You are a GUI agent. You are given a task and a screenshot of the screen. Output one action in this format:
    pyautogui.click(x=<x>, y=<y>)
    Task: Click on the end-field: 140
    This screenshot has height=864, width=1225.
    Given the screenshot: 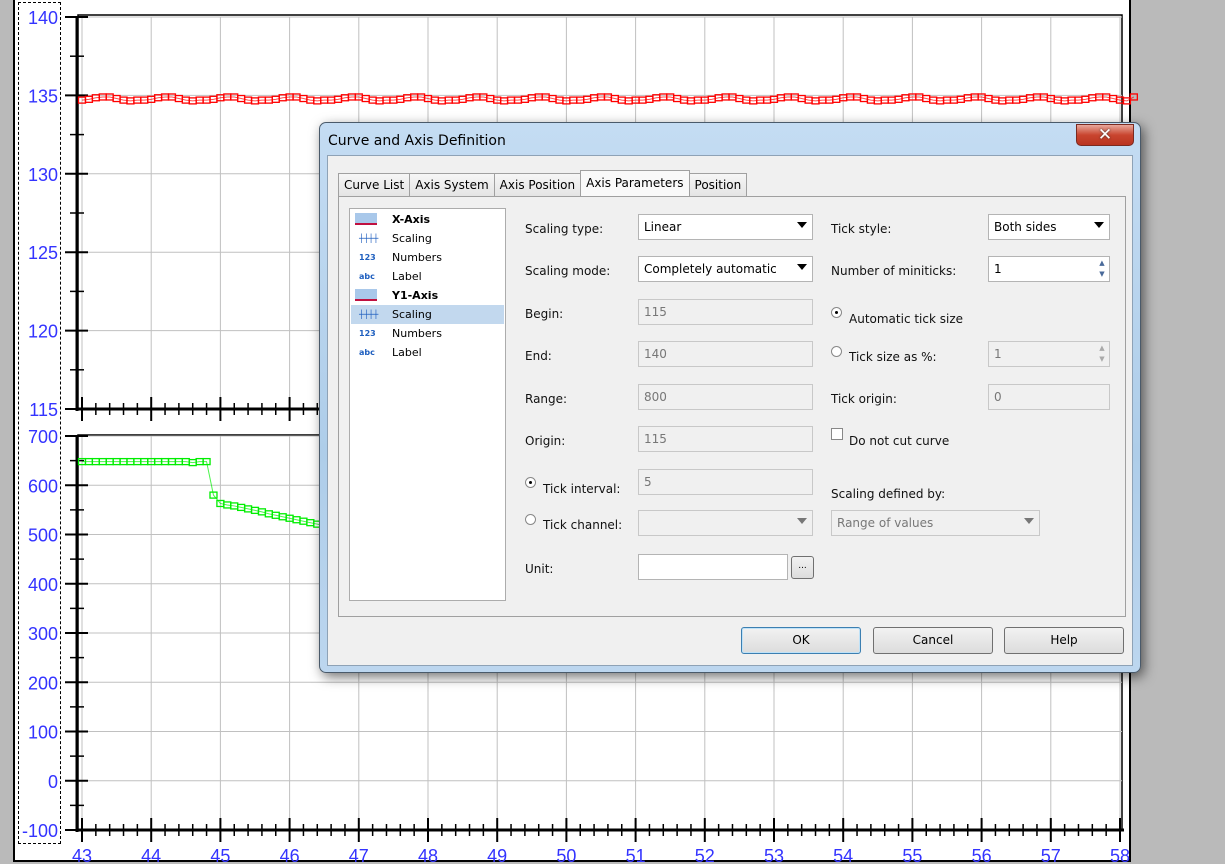 What is the action you would take?
    pyautogui.click(x=725, y=354)
    